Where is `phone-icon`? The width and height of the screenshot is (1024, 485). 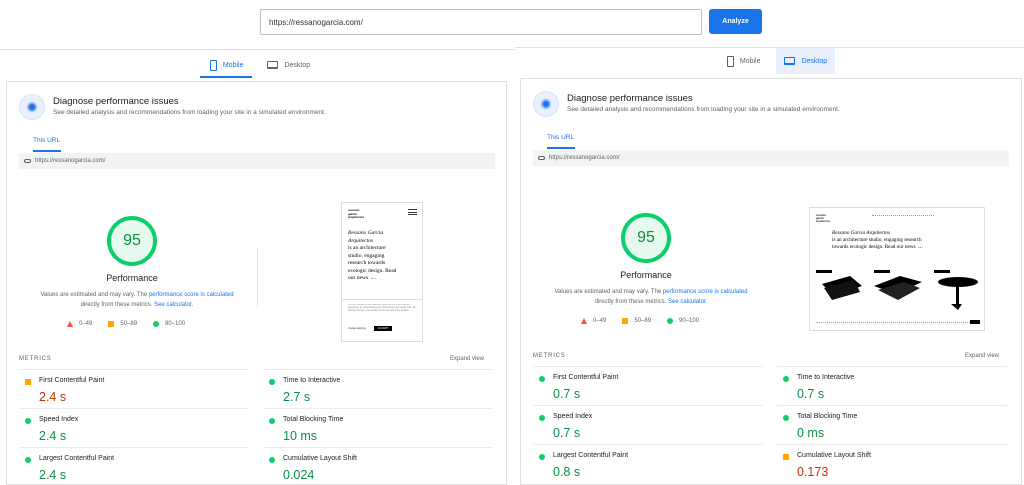 phone-icon is located at coordinates (730, 61).